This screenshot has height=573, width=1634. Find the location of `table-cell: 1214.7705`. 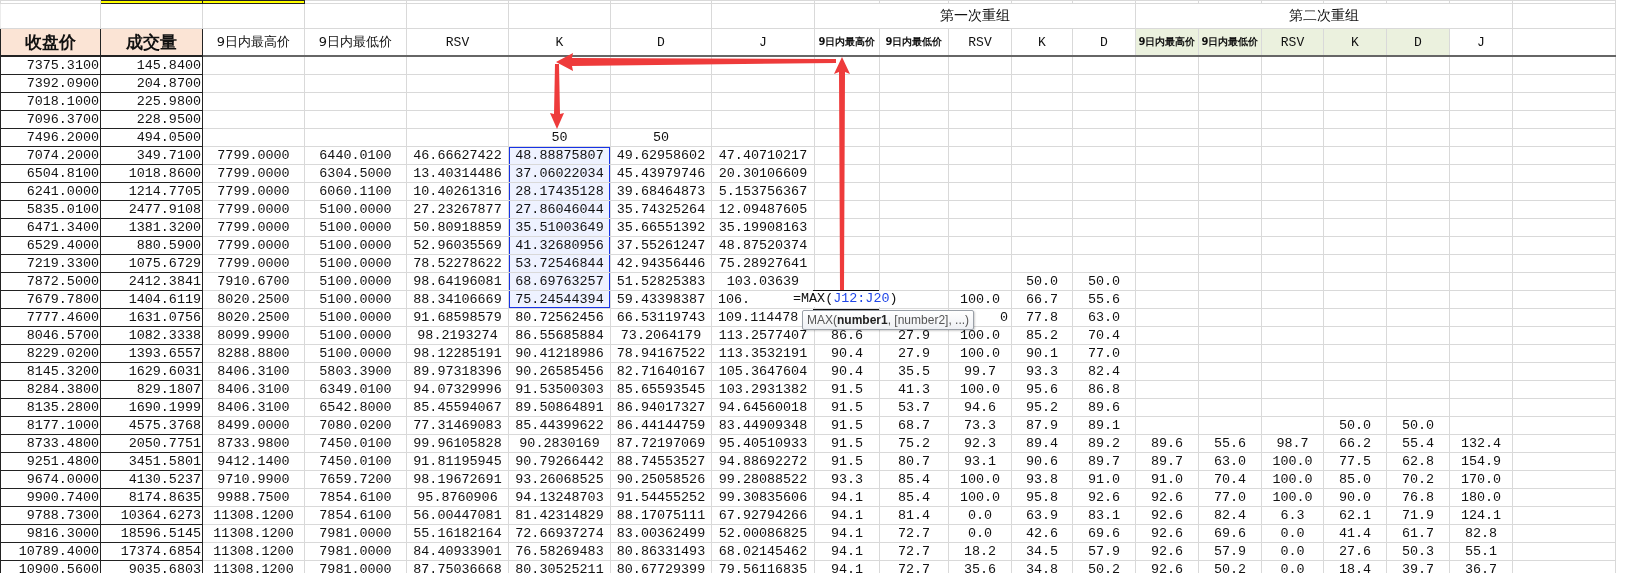

table-cell: 1214.7705 is located at coordinates (164, 191).